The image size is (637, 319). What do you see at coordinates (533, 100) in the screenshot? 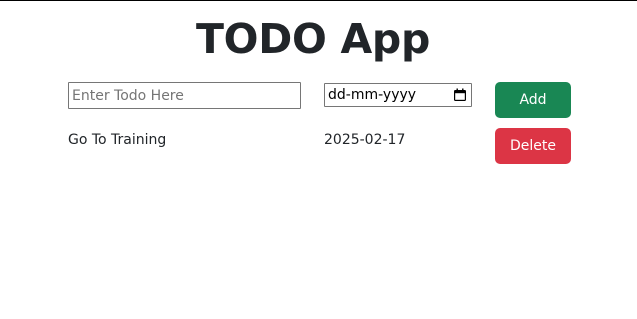
I see `add-button: Add` at bounding box center [533, 100].